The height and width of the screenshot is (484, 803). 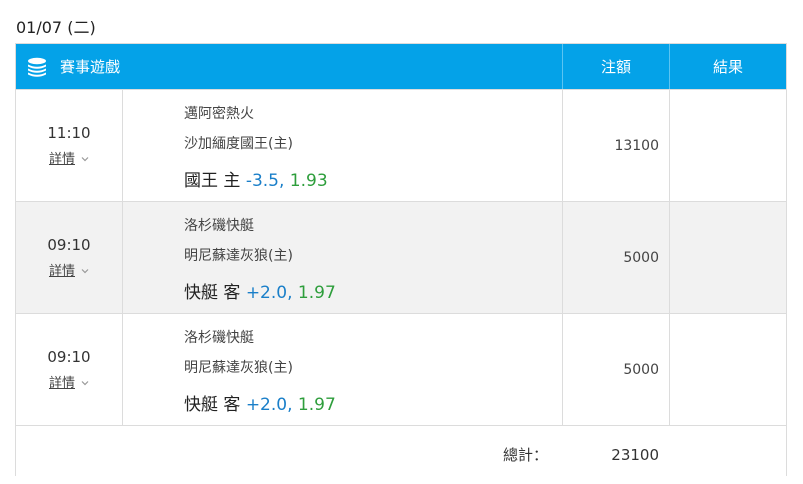 I want to click on total-value: 23100, so click(x=635, y=455).